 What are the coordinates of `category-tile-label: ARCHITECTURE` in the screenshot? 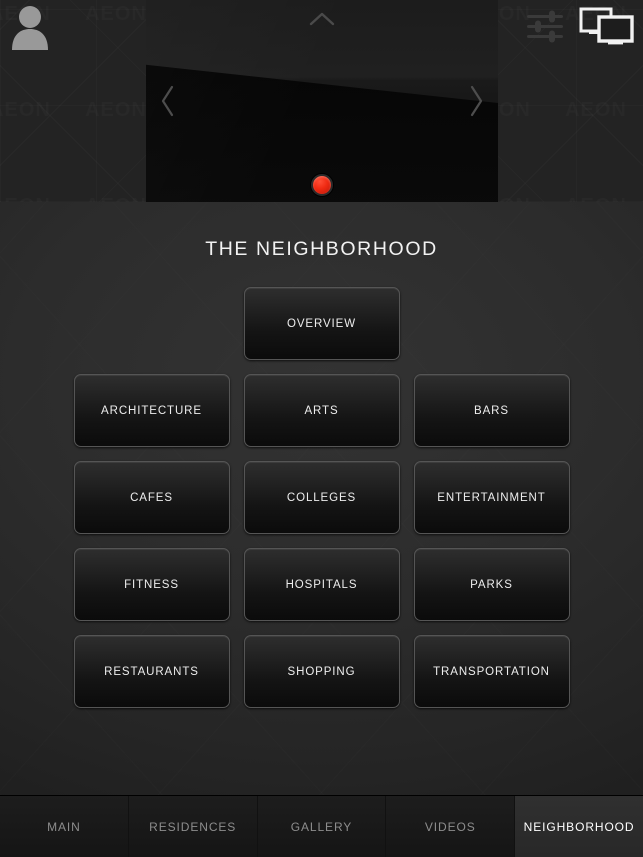 It's located at (151, 410).